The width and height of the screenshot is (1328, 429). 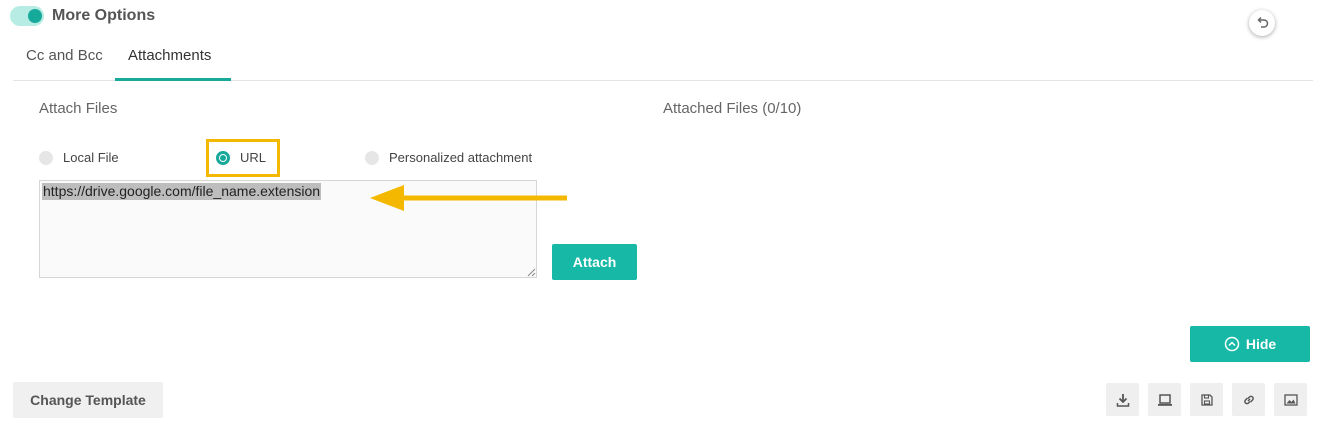 What do you see at coordinates (594, 262) in the screenshot?
I see `attach-button: Attach` at bounding box center [594, 262].